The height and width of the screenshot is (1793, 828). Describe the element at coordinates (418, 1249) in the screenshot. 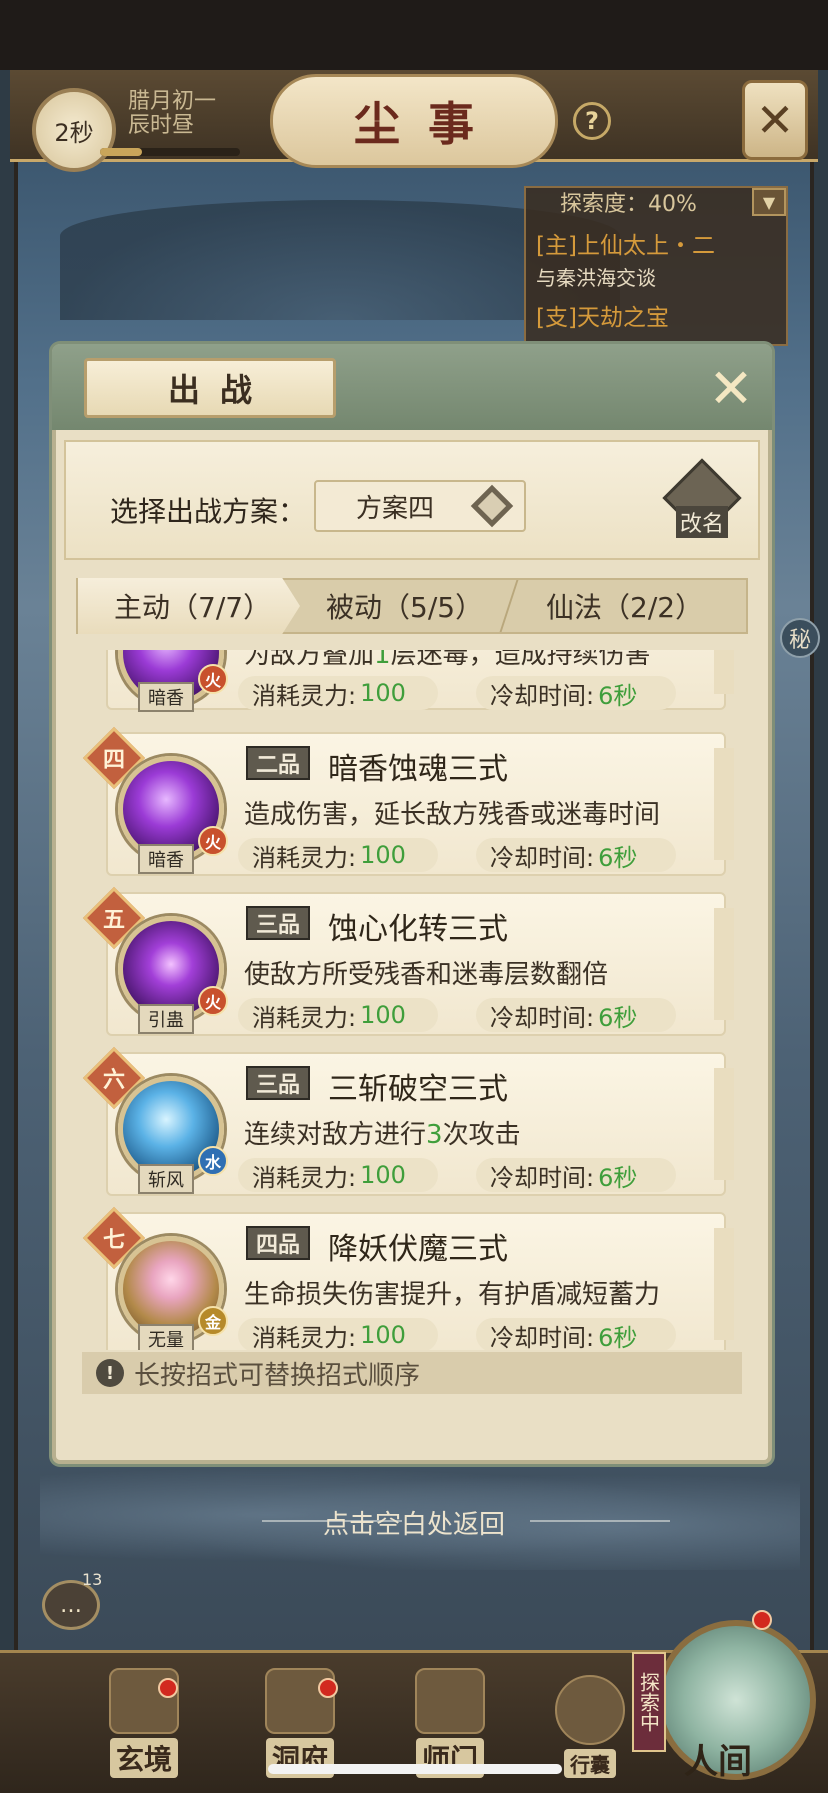

I see `skill-name: 降妖伏魔三式` at that location.